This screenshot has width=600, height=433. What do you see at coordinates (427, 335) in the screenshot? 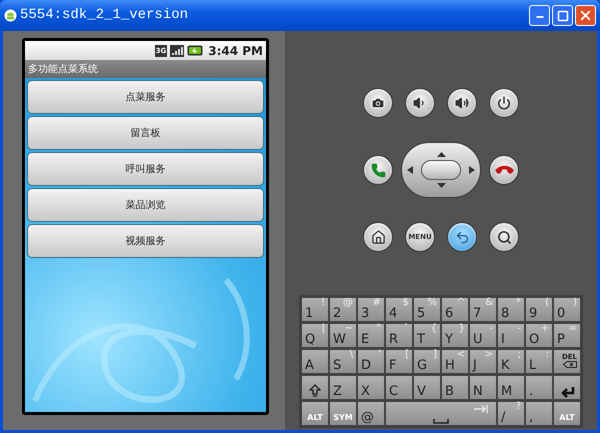
I see `keyboard-key: T {` at bounding box center [427, 335].